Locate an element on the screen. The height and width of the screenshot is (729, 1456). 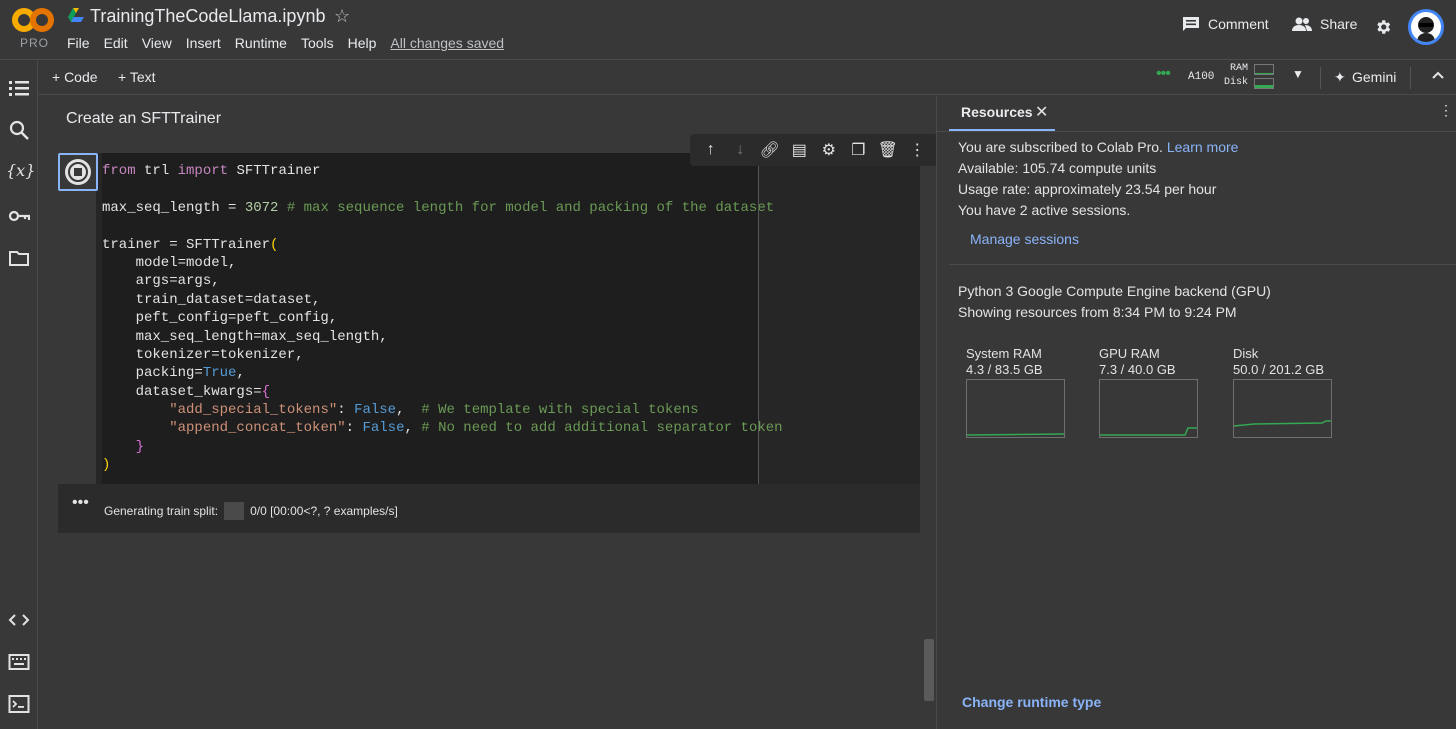
progress-bar is located at coordinates (234, 511).